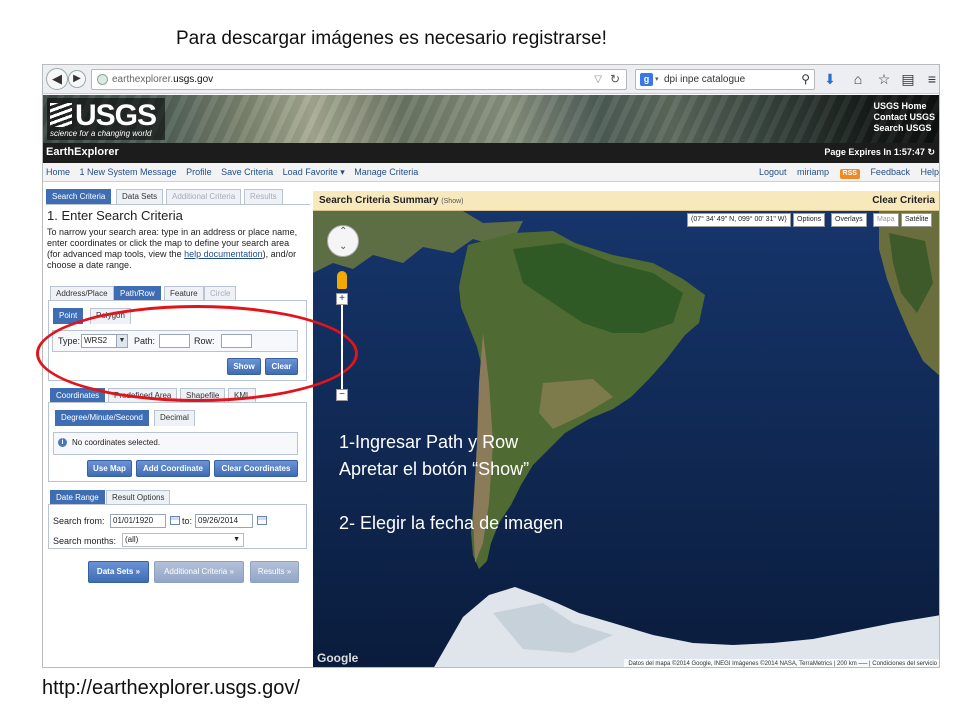  Describe the element at coordinates (598, 79) in the screenshot. I see `dropdown-icon: ▽` at that location.